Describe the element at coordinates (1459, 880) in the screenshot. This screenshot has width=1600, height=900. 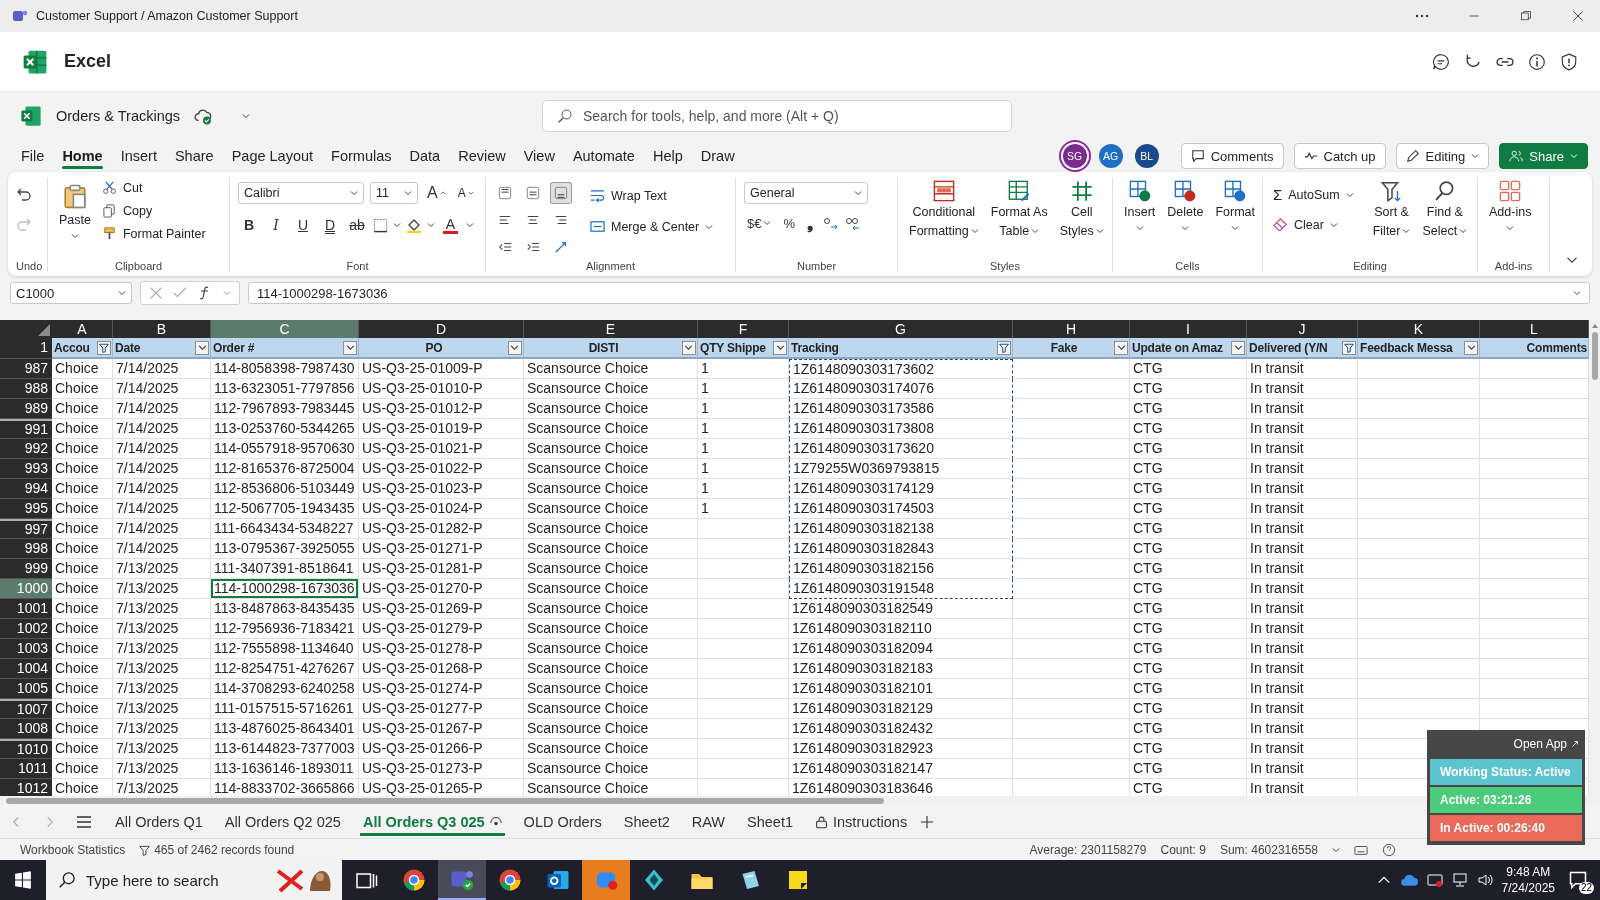
I see `network-icon` at that location.